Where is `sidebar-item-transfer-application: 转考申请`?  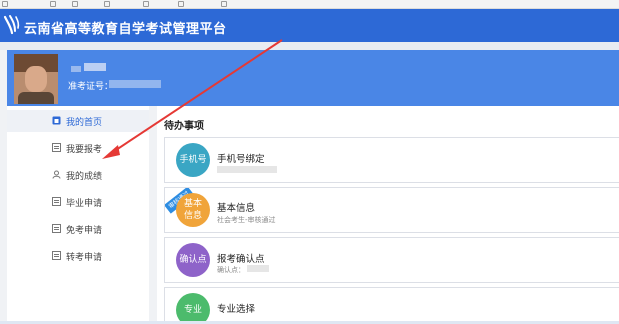
sidebar-item-transfer-application: 转考申请 is located at coordinates (78, 256).